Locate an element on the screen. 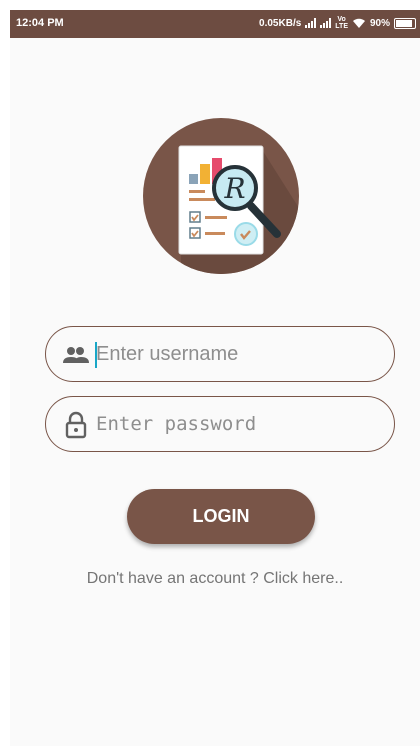 The image size is (420, 746). username-input is located at coordinates (236, 354).